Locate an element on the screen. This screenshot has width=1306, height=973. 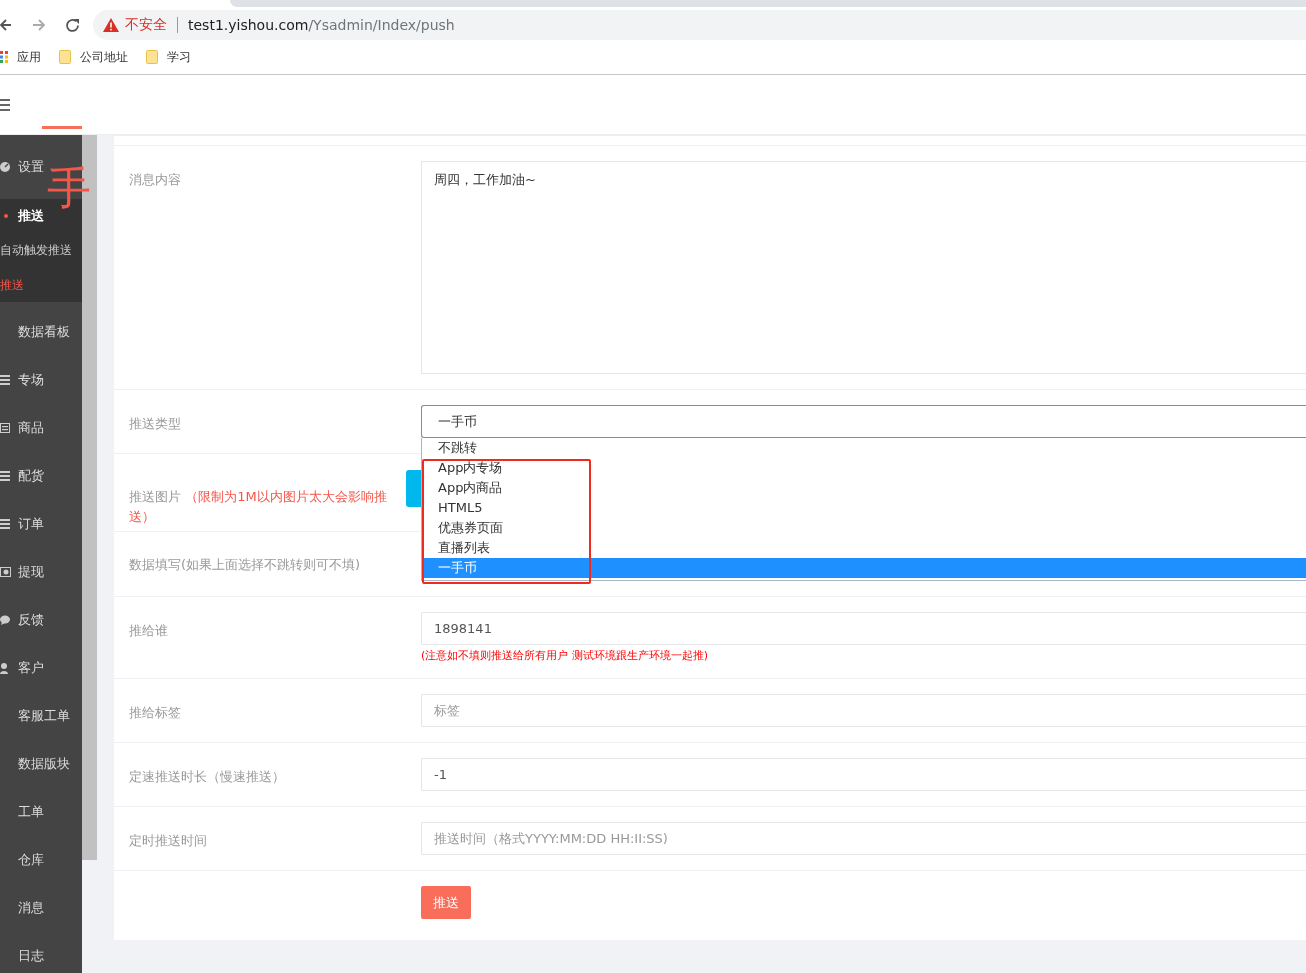
bookmark: 学习 is located at coordinates (168, 57).